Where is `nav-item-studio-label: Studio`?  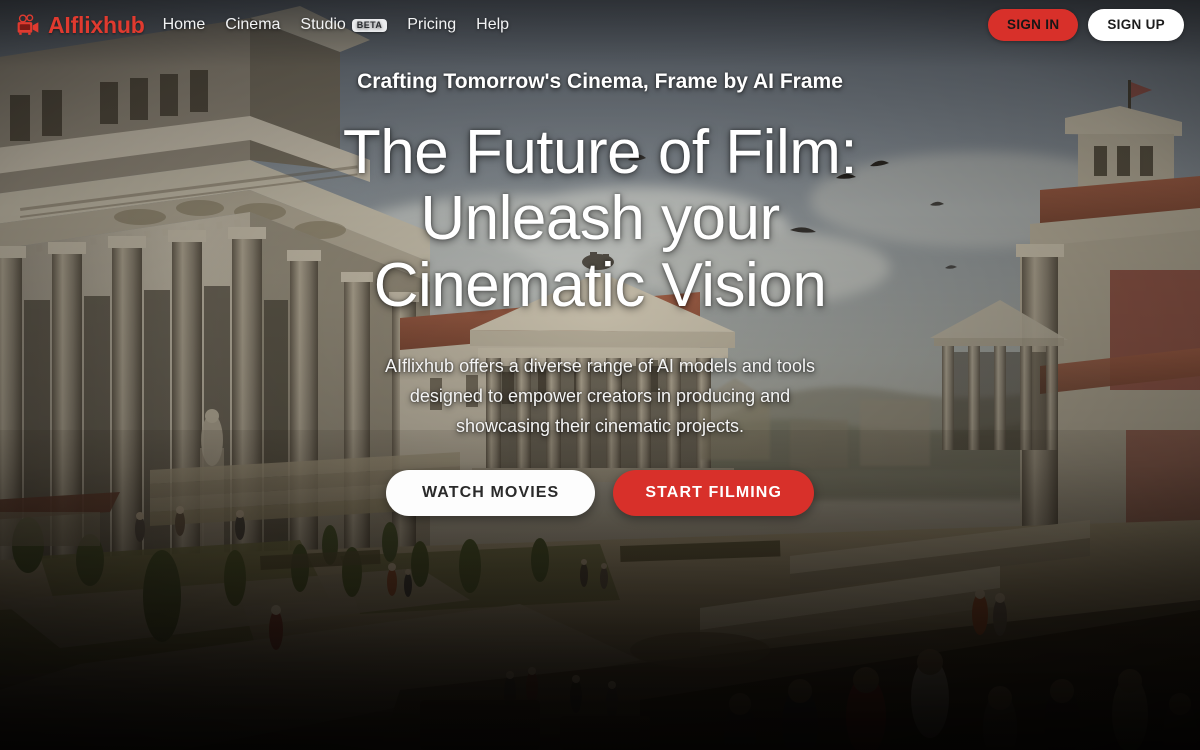
nav-item-studio-label: Studio is located at coordinates (323, 24).